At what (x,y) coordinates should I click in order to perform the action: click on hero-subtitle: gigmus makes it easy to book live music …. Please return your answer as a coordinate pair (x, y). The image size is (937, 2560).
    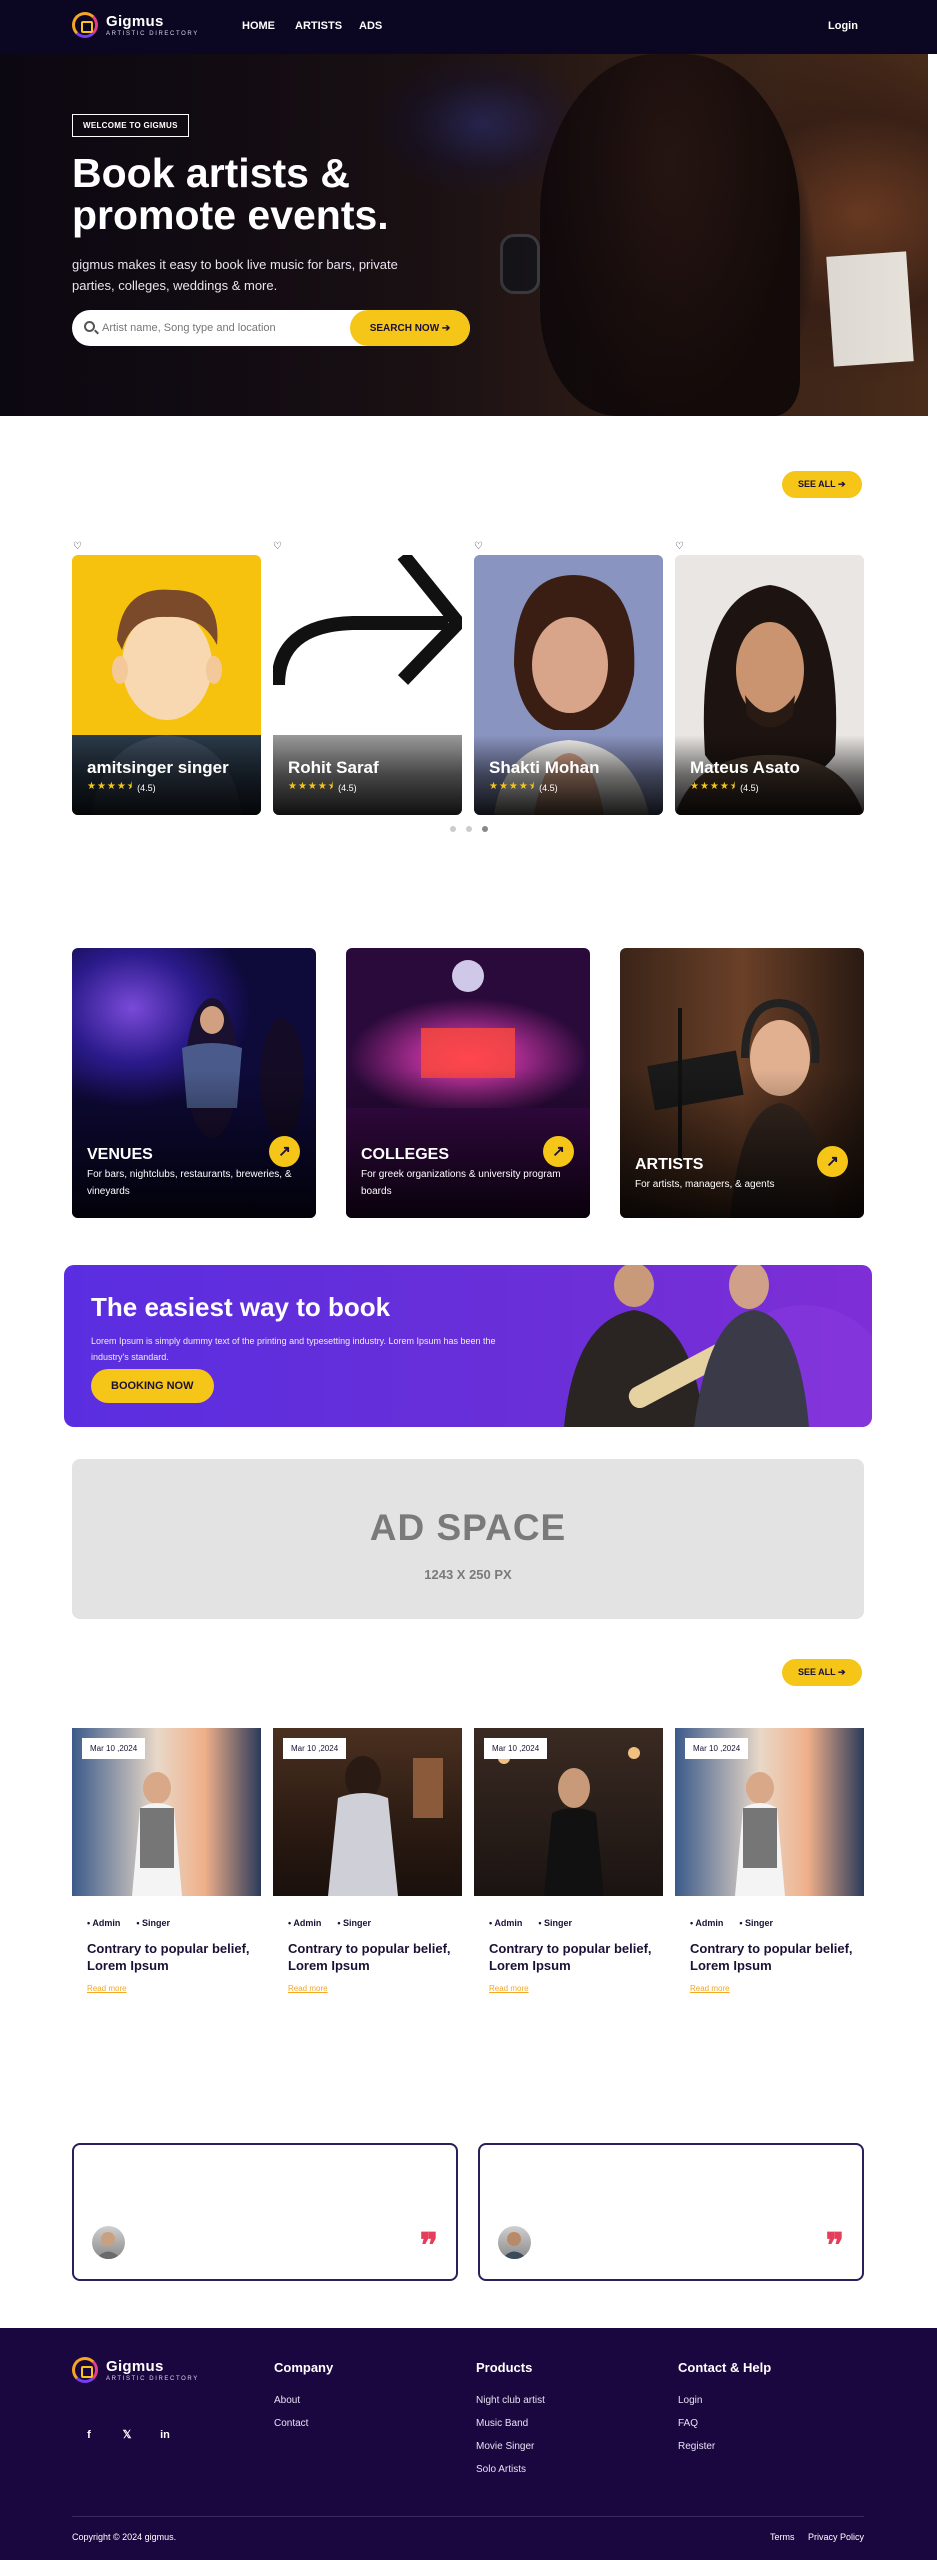
    Looking at the image, I should click on (235, 275).